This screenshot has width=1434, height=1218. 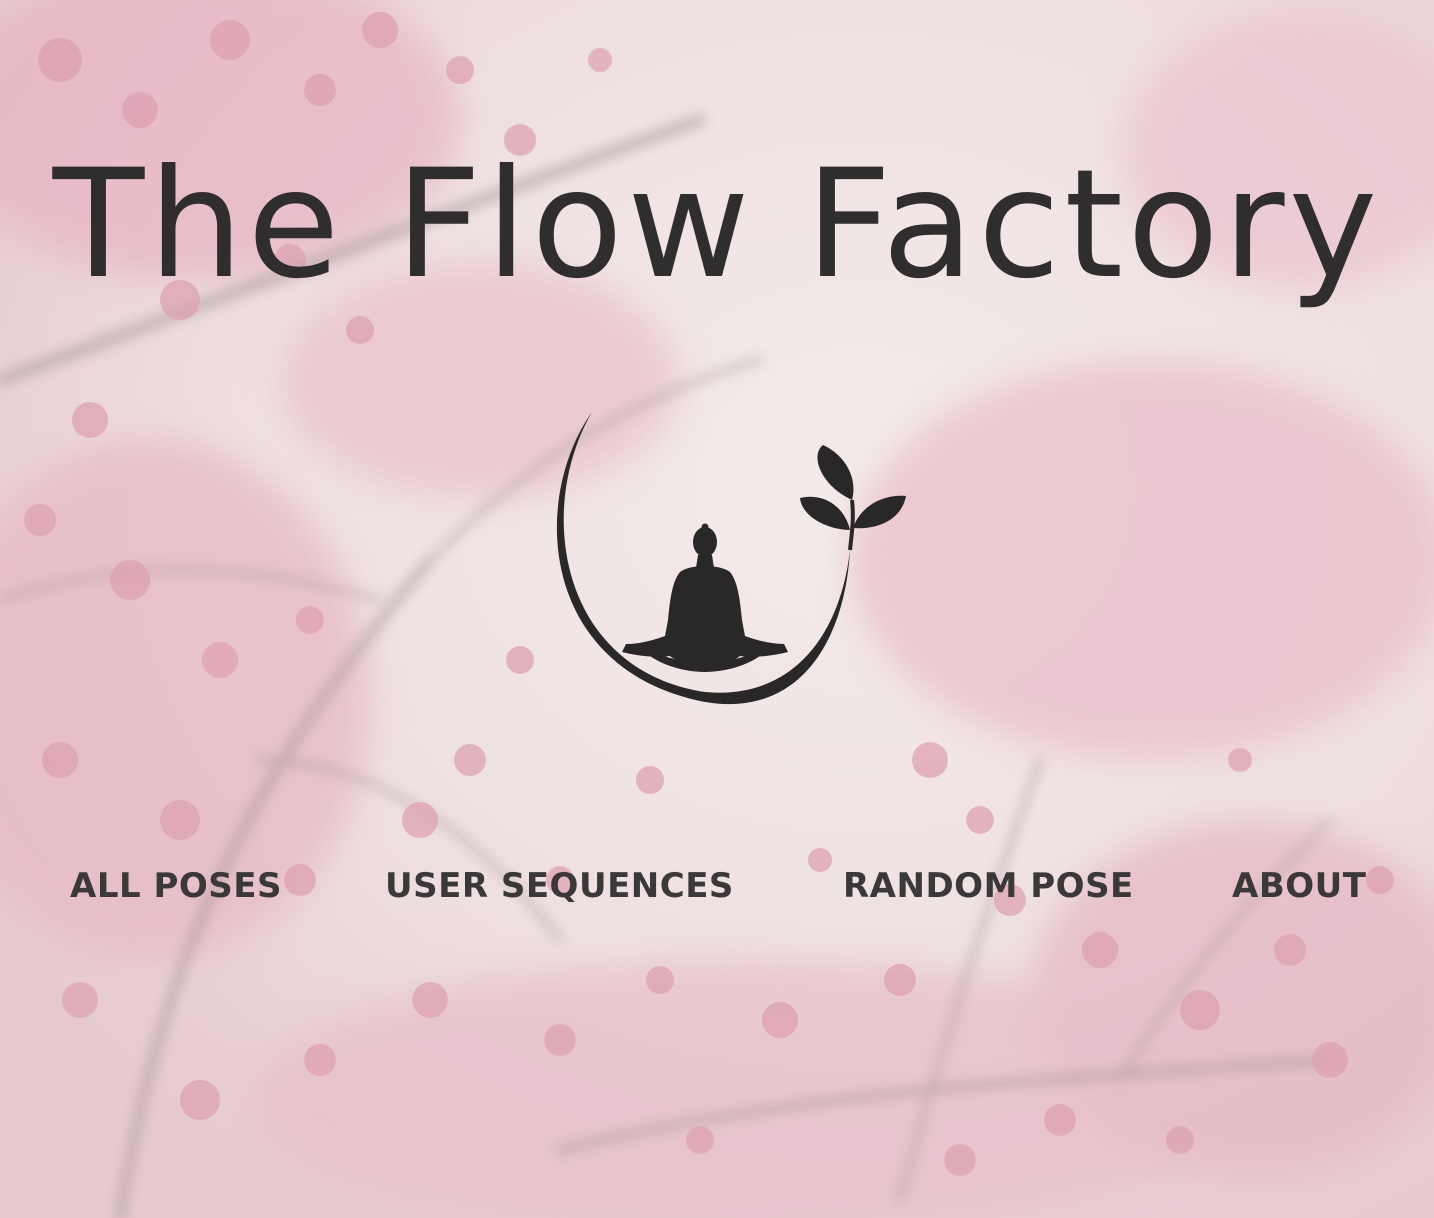 I want to click on nav-link-about: ABOUT, so click(x=1299, y=886).